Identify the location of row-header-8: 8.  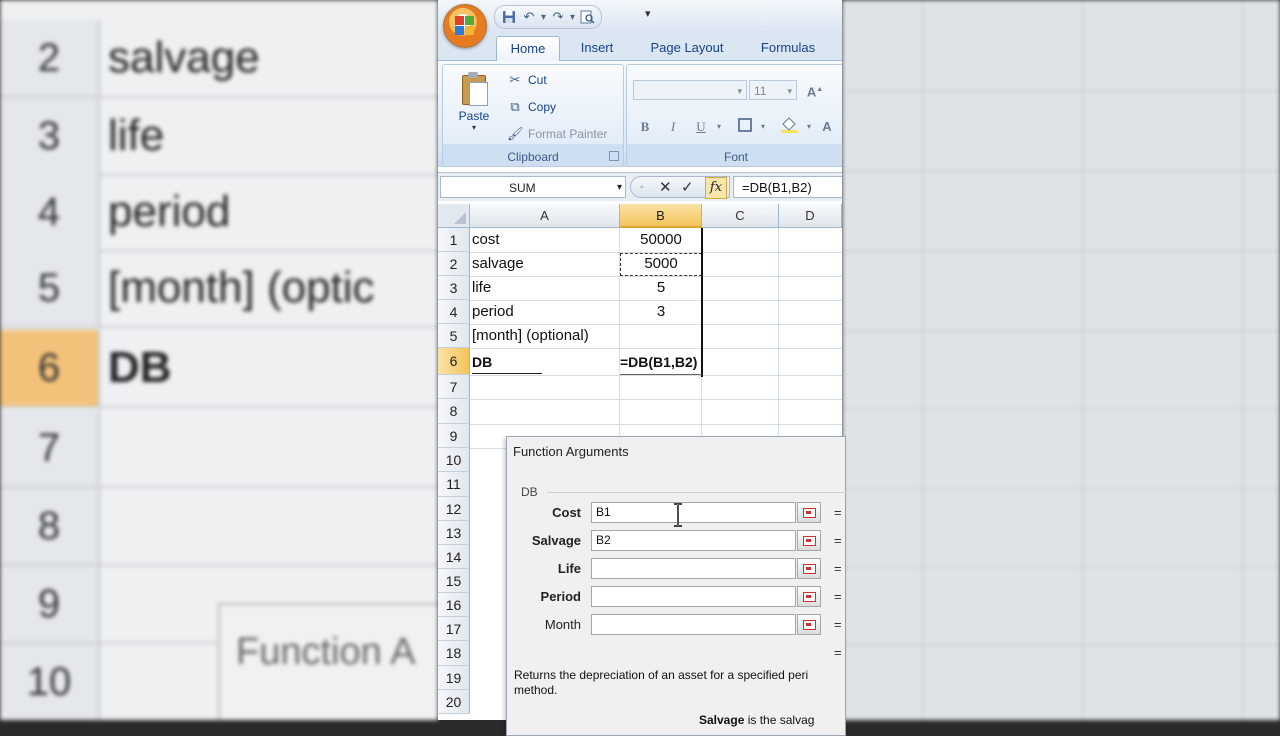
(454, 411).